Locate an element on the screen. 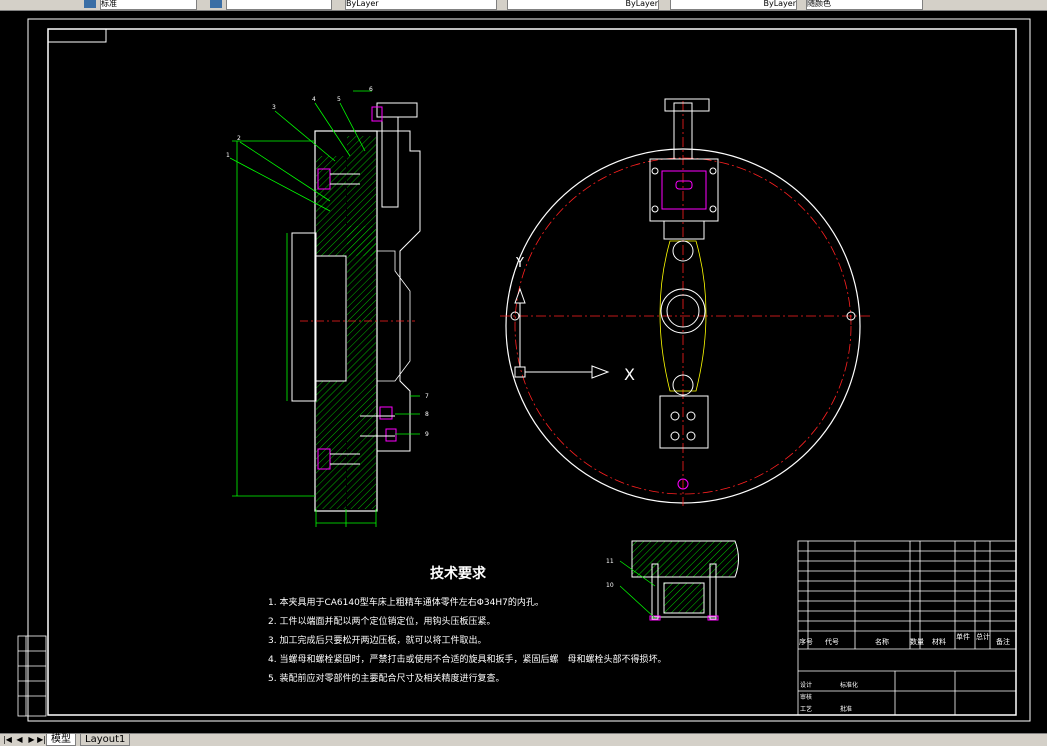  note-line: 3. 加工完成后只要松开两边压板，就可以将工件取出。 is located at coordinates (377, 640).